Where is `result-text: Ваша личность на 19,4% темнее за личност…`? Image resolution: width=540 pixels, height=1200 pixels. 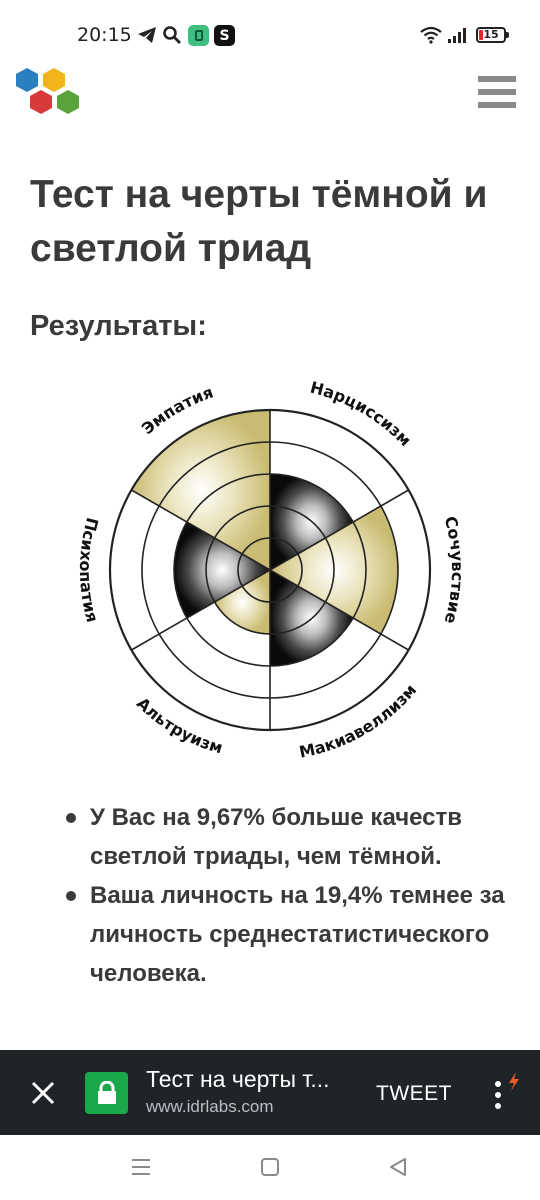
result-text: Ваша личность на 19,4% темнее за личност… is located at coordinates (297, 934).